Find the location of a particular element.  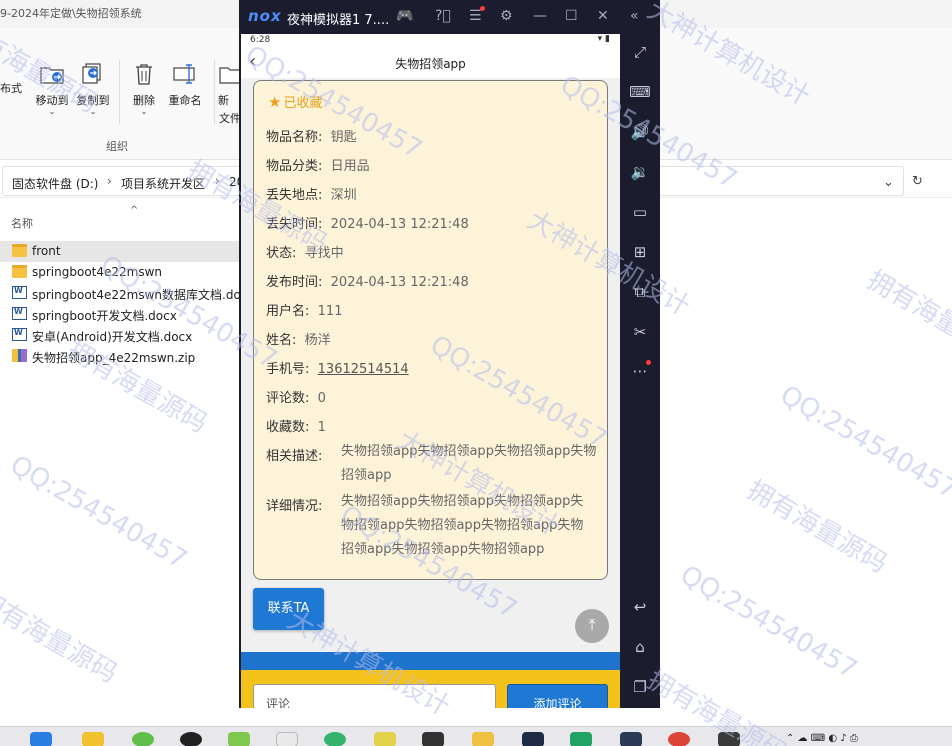

field-label: 相关描述: is located at coordinates (294, 456).